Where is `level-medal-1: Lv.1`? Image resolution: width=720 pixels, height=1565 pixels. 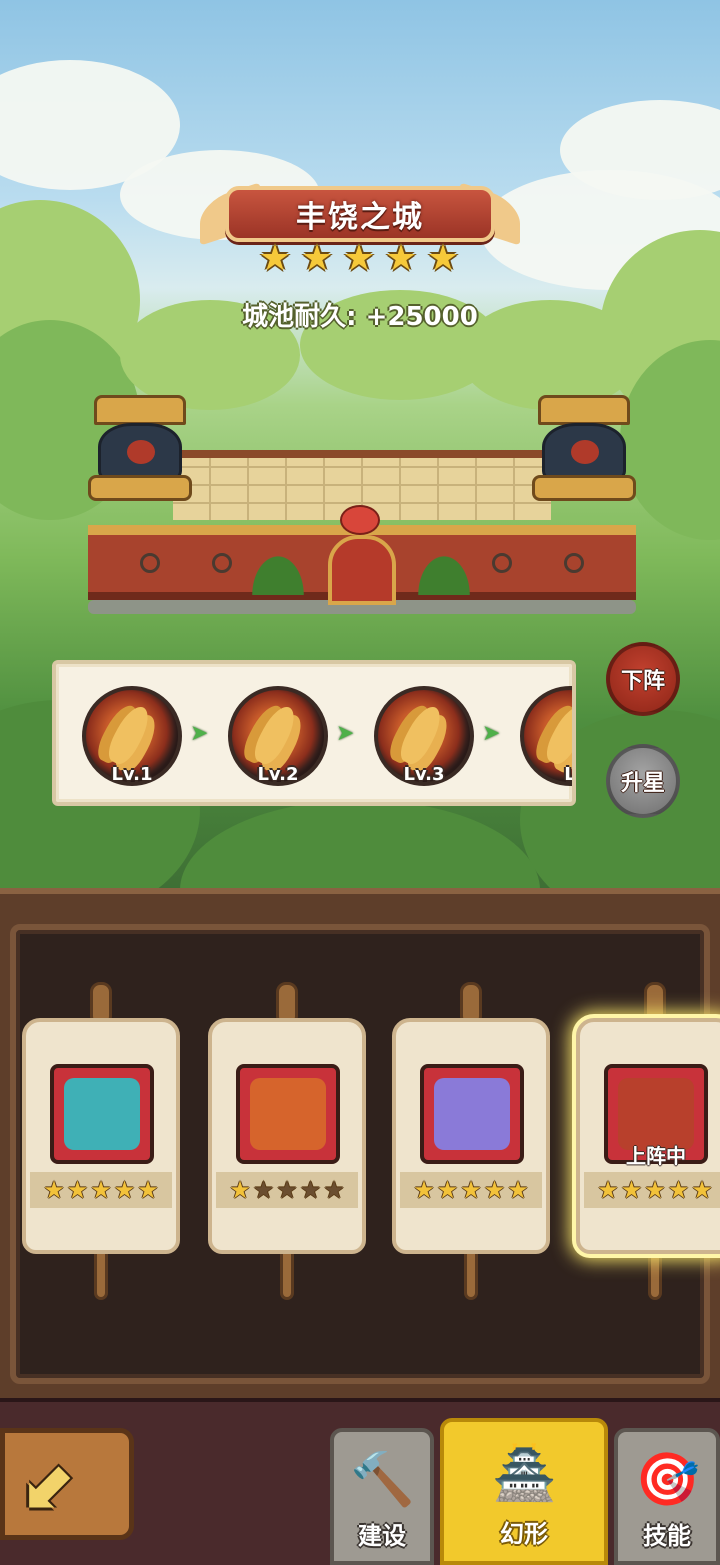 level-medal-1: Lv.1 is located at coordinates (132, 741).